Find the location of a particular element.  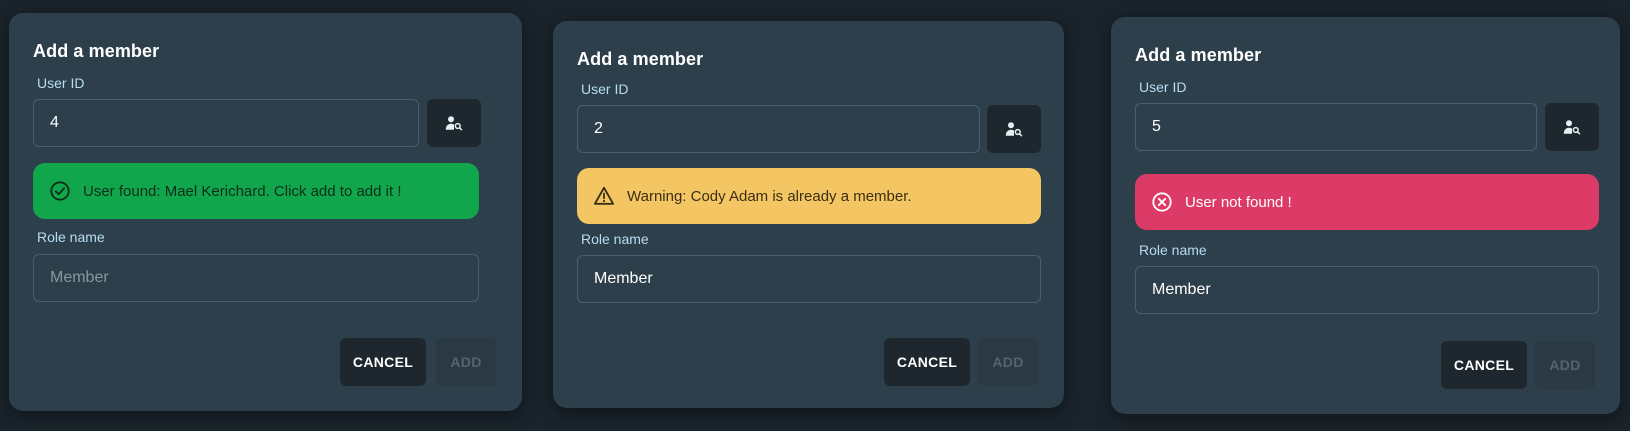

check-circle-icon is located at coordinates (60, 191).